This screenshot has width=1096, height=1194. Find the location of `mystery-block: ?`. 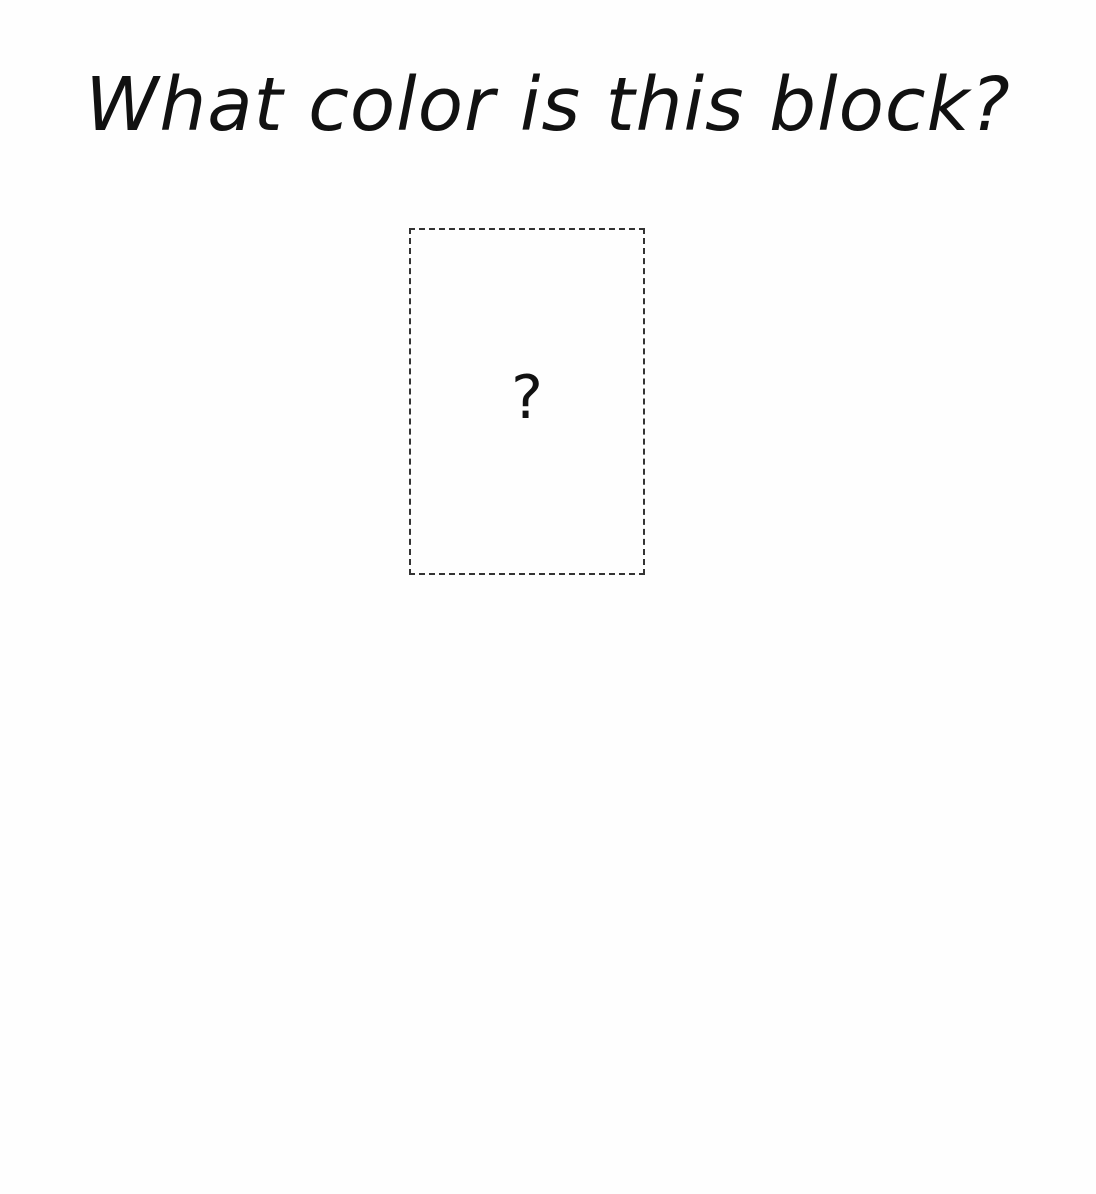

mystery-block: ? is located at coordinates (527, 401).